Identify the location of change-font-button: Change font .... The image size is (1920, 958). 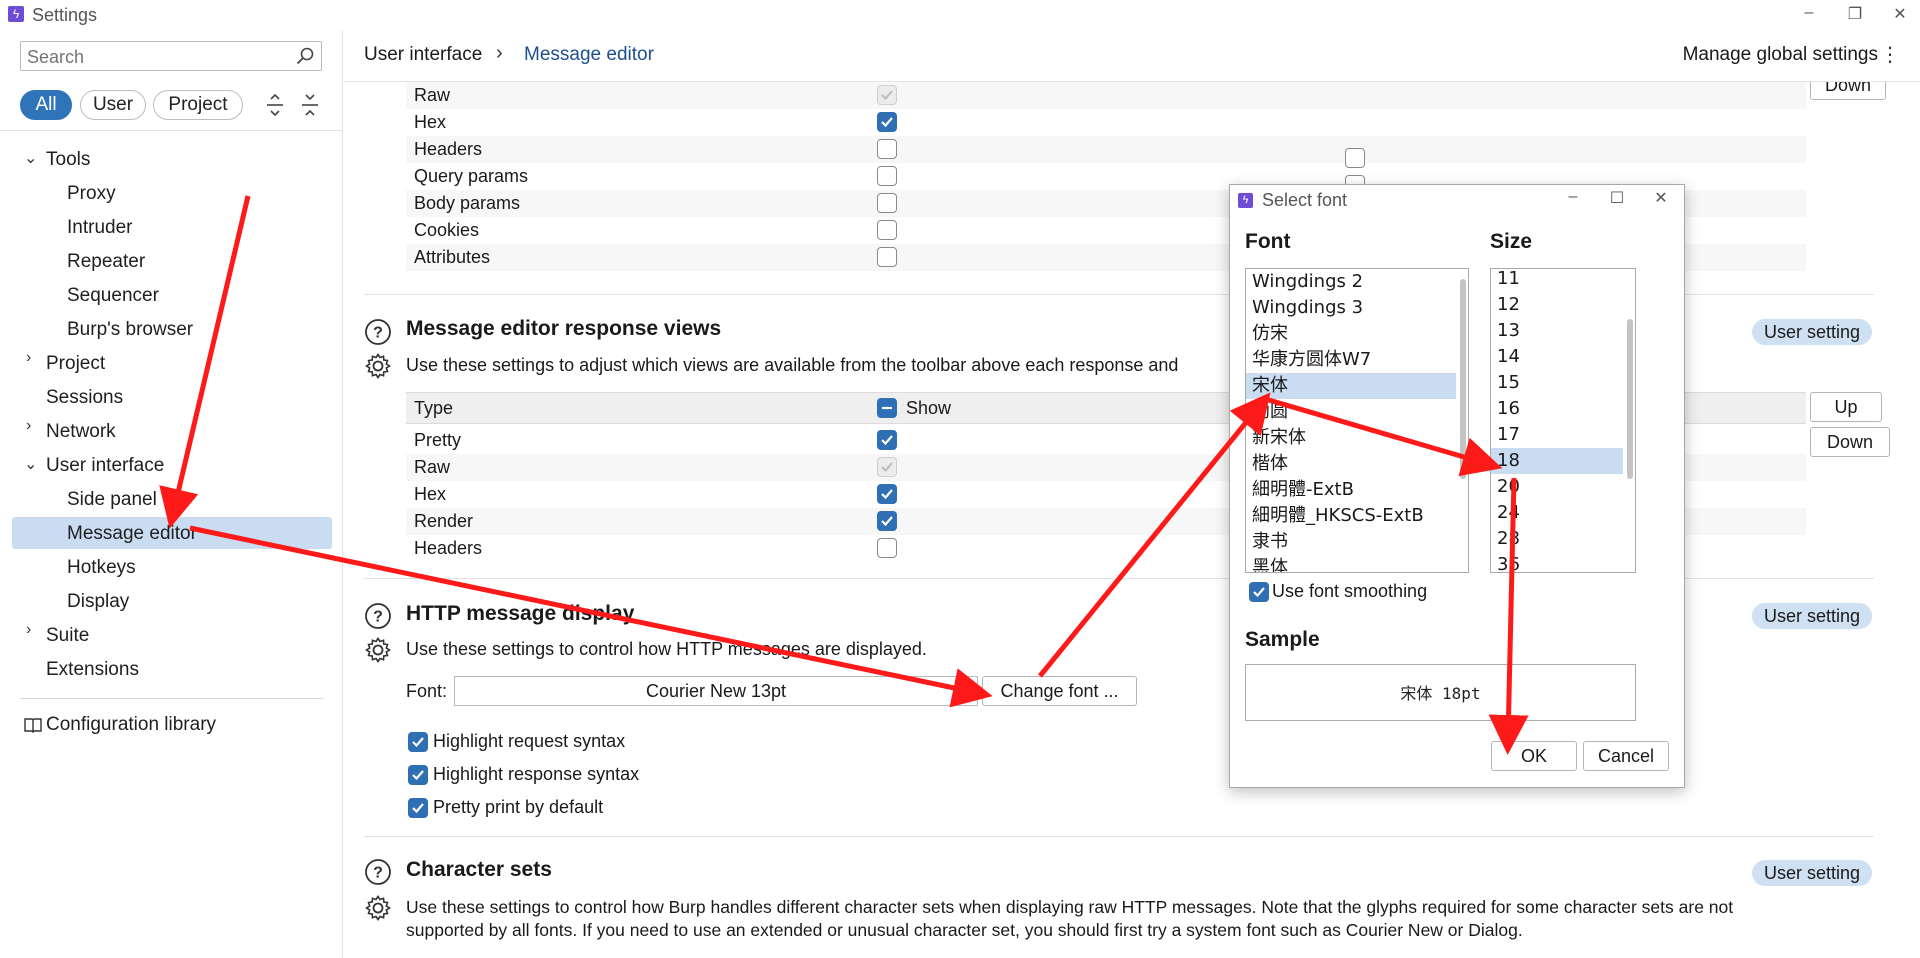
(1059, 691).